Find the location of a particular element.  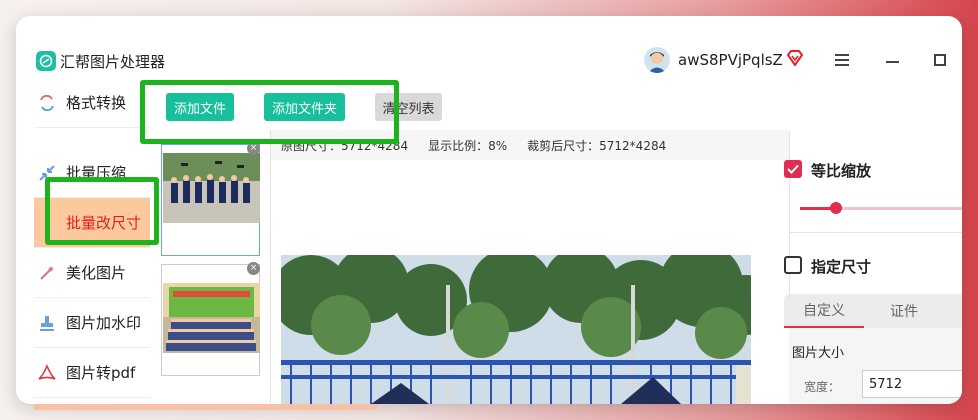

sidebar-item-beautify: 美化图片 is located at coordinates (92, 273).